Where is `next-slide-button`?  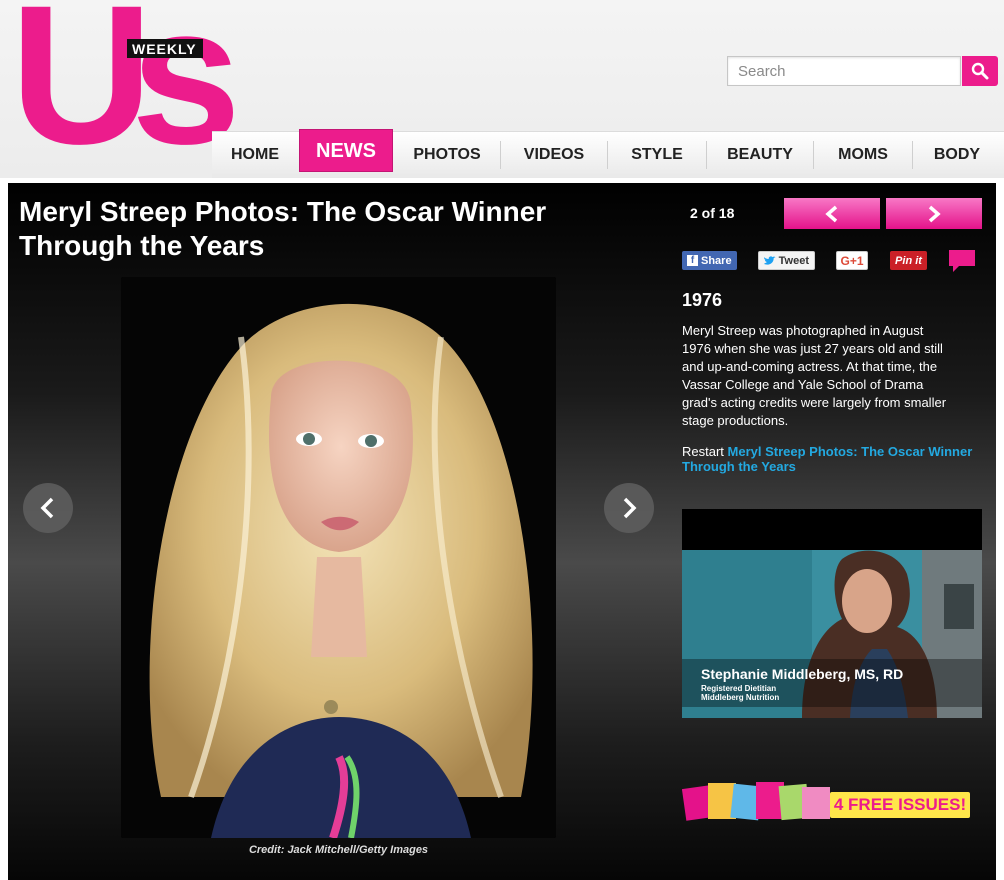
next-slide-button is located at coordinates (934, 213).